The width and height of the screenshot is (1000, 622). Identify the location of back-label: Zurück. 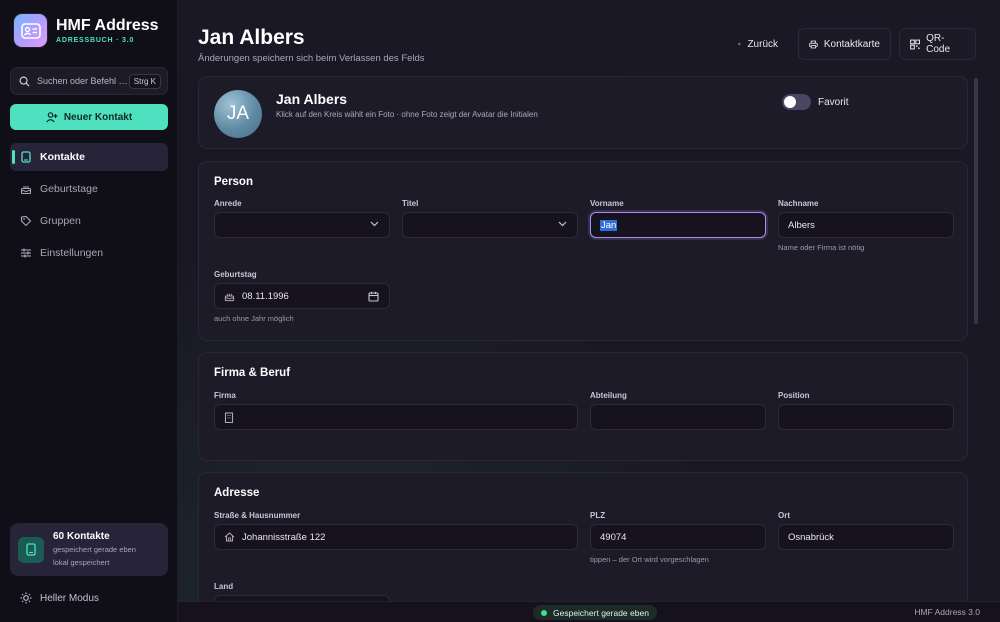
(762, 44).